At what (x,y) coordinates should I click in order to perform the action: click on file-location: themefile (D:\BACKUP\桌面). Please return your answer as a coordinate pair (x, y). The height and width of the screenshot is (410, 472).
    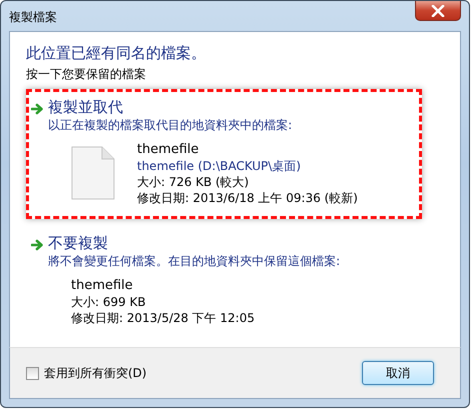
    Looking at the image, I should click on (219, 166).